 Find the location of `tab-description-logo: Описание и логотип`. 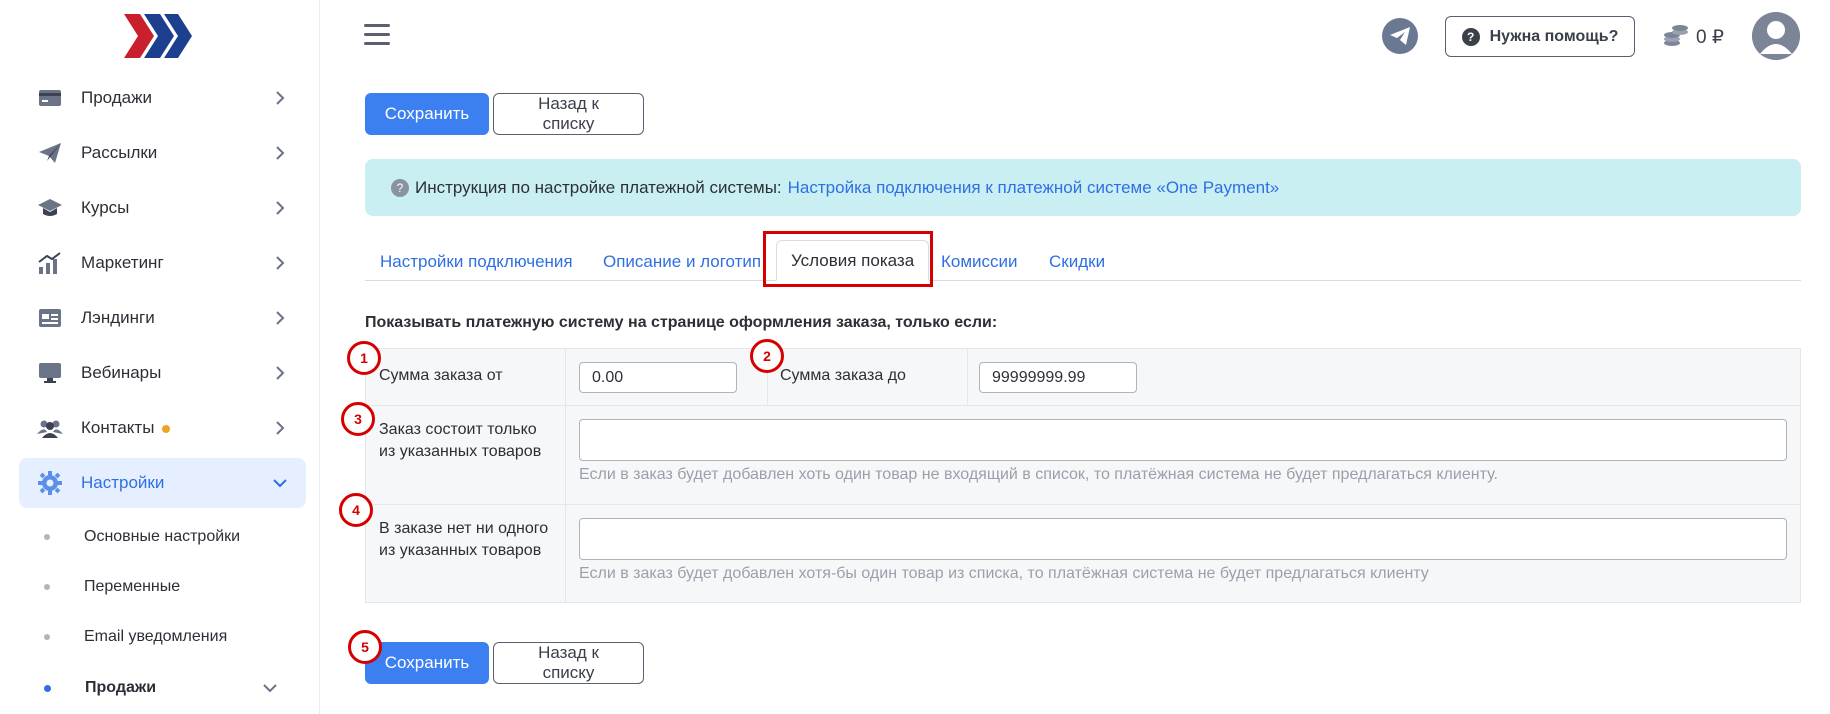

tab-description-logo: Описание и логотип is located at coordinates (682, 262).